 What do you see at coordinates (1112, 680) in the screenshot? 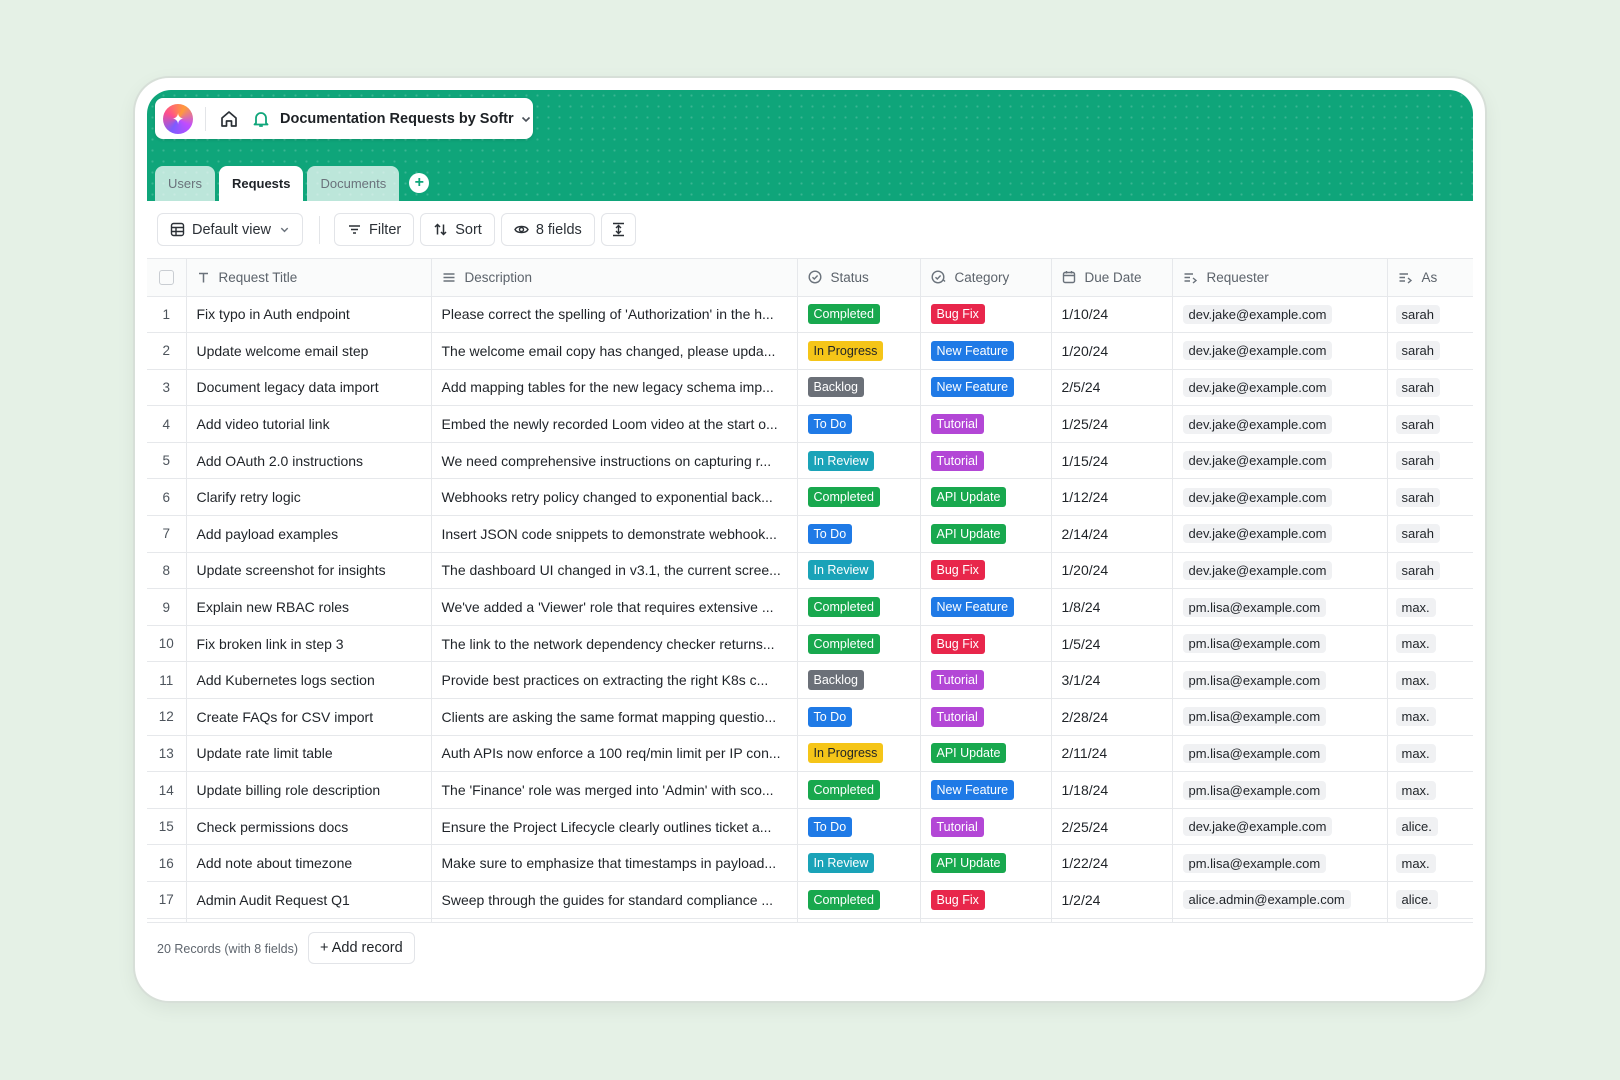
I see `due-date-cell: 3/1/24` at bounding box center [1112, 680].